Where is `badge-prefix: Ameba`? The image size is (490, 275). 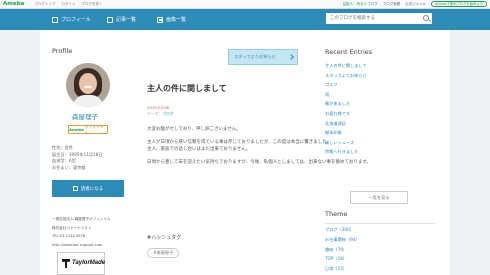 badge-prefix: Ameba is located at coordinates (76, 129).